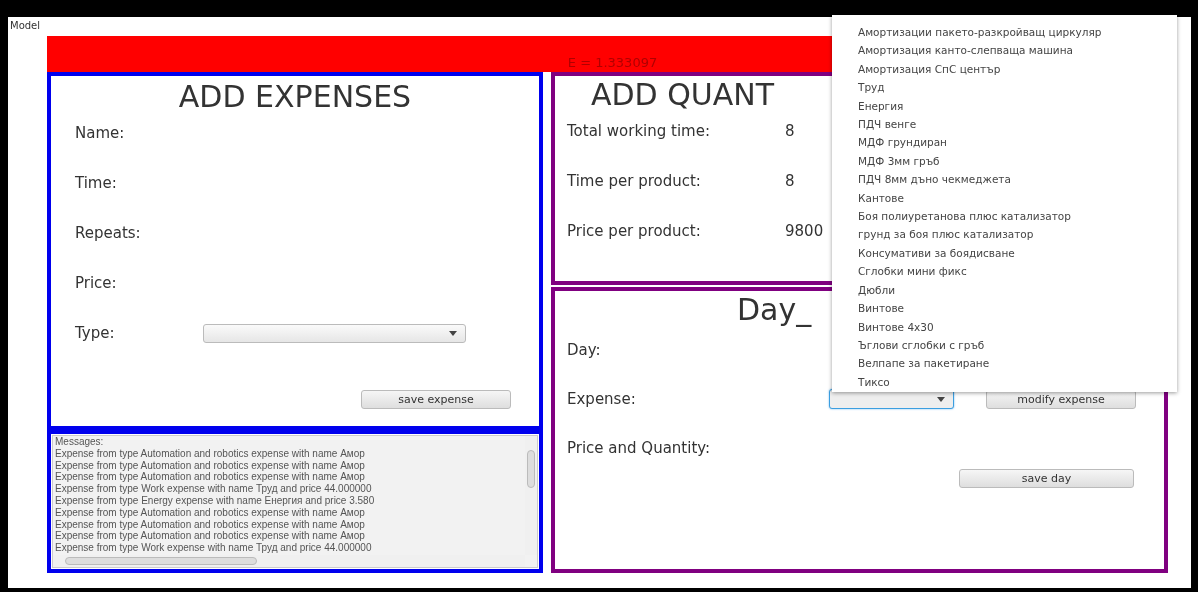 This screenshot has width=1198, height=592. I want to click on field-label: Time per product:, so click(634, 181).